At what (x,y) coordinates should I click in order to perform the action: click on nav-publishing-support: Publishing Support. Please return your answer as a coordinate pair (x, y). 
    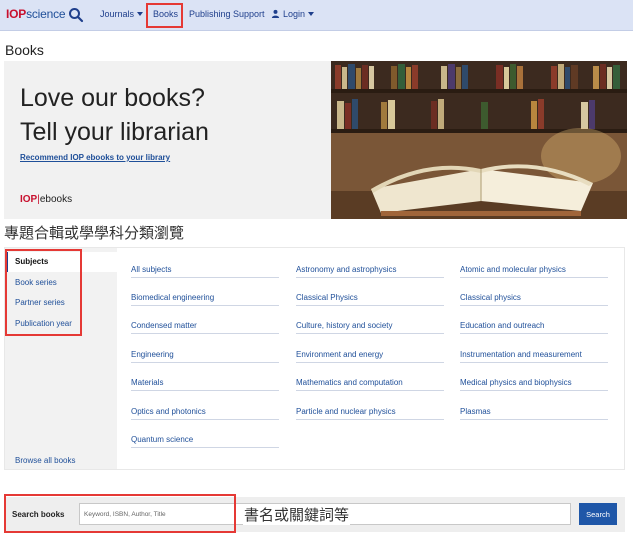
    Looking at the image, I should click on (227, 14).